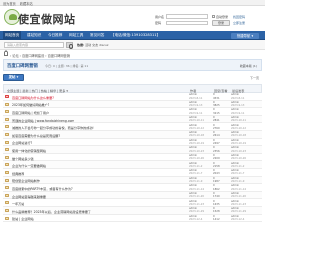 The image size is (320, 262). I want to click on view-count: 4531, so click(216, 98).